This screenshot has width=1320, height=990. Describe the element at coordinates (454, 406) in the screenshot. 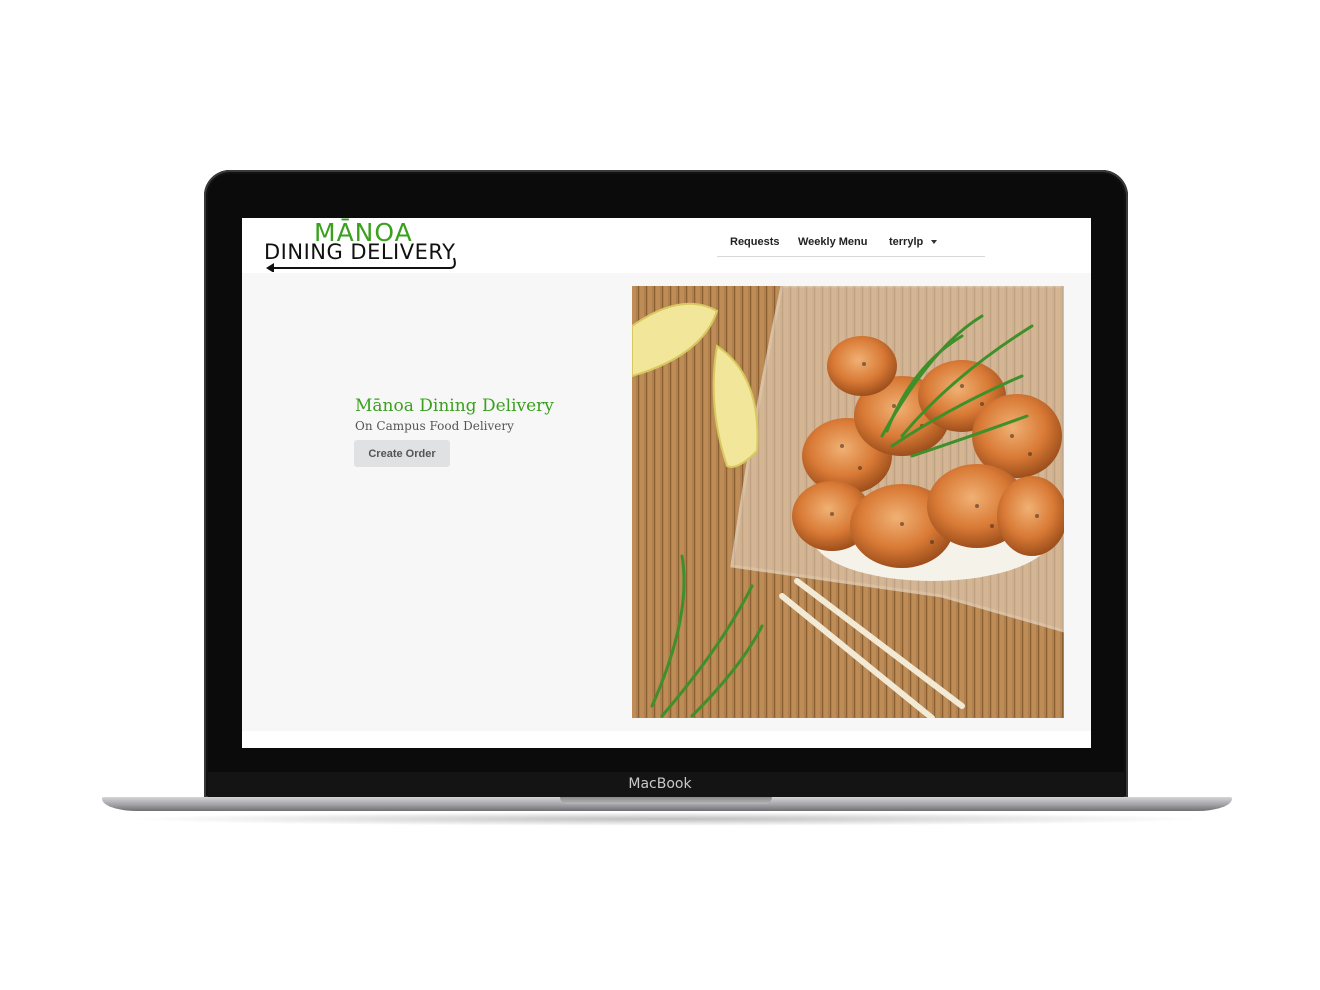

I see `hero-title: Mānoa Dining Delivery` at that location.